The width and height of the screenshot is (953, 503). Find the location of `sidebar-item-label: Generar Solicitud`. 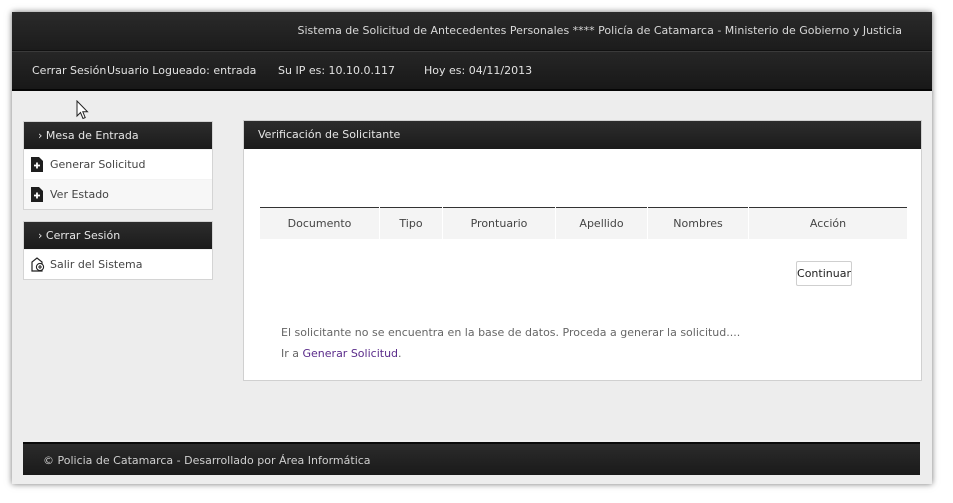

sidebar-item-label: Generar Solicitud is located at coordinates (98, 164).